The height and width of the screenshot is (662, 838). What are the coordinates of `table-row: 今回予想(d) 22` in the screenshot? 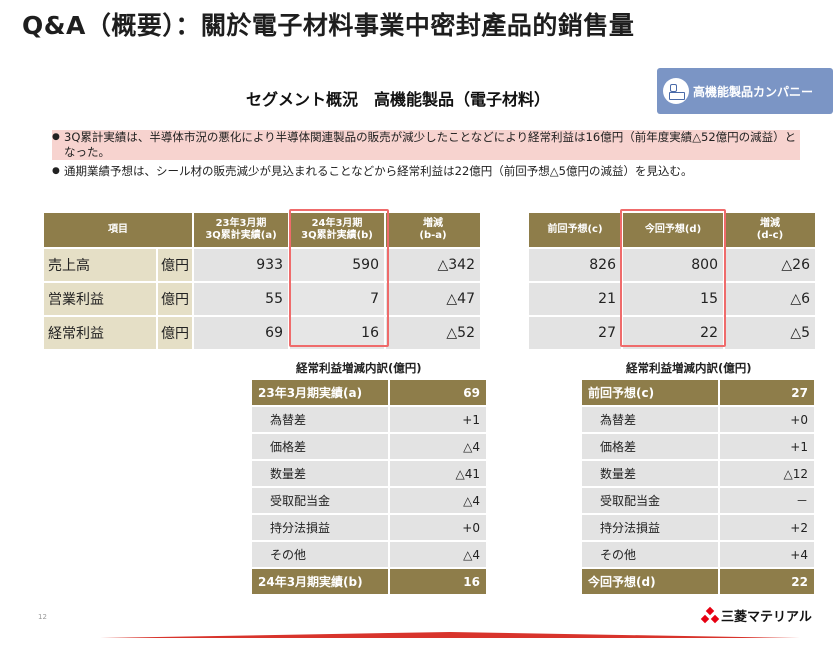 It's located at (698, 581).